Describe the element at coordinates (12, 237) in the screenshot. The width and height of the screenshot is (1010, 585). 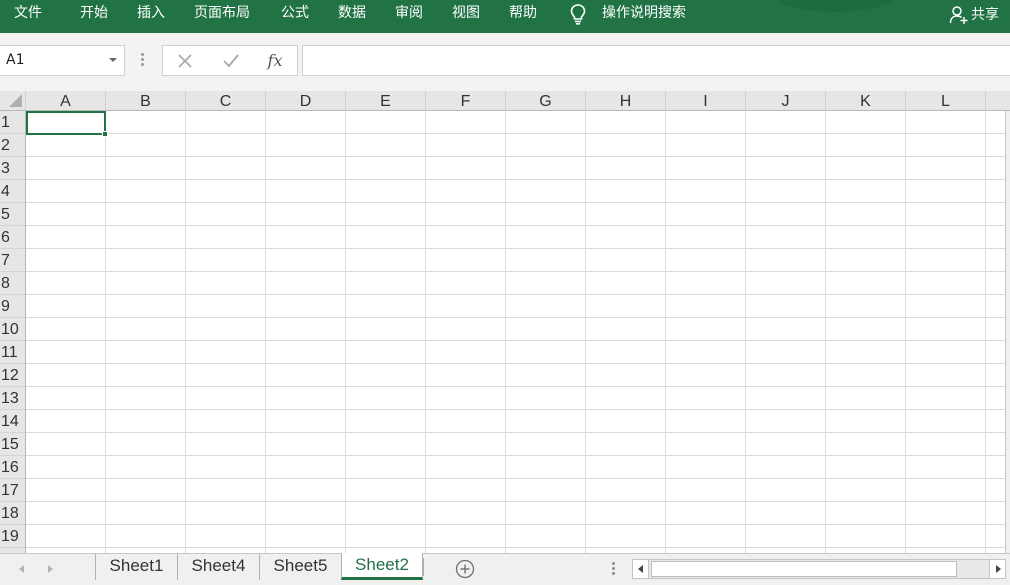
I see `row-header: 6` at that location.